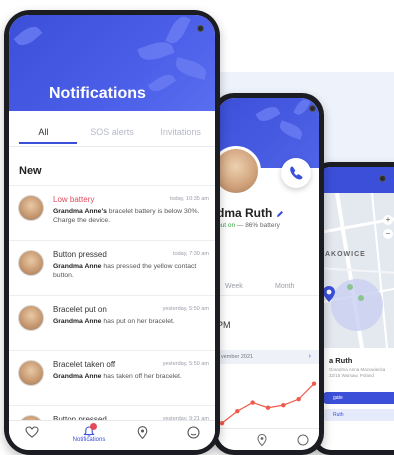 This screenshot has height=455, width=394. Describe the element at coordinates (48, 143) in the screenshot. I see `active-tab-indicator` at that location.